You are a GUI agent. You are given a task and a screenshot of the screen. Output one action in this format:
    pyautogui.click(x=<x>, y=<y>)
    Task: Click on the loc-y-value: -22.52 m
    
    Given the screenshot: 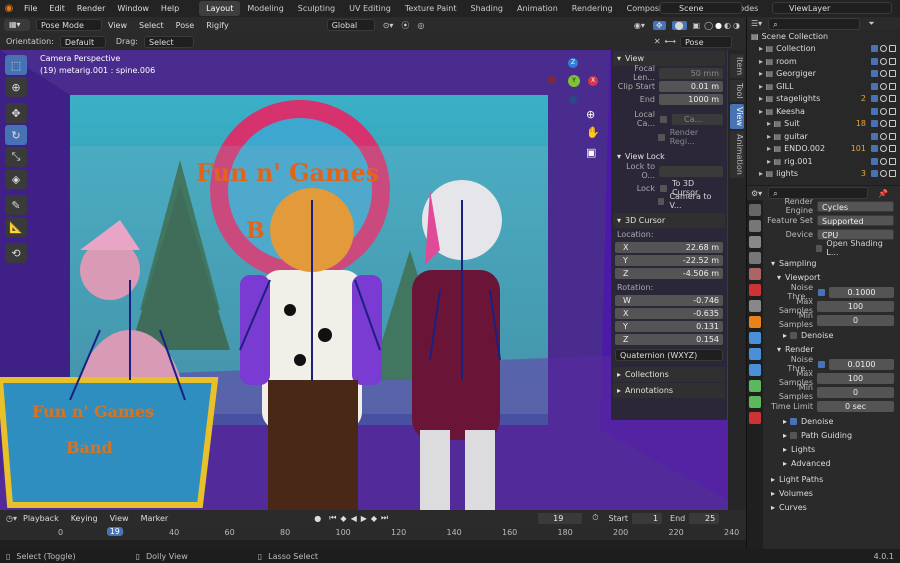 What is the action you would take?
    pyautogui.click(x=701, y=260)
    